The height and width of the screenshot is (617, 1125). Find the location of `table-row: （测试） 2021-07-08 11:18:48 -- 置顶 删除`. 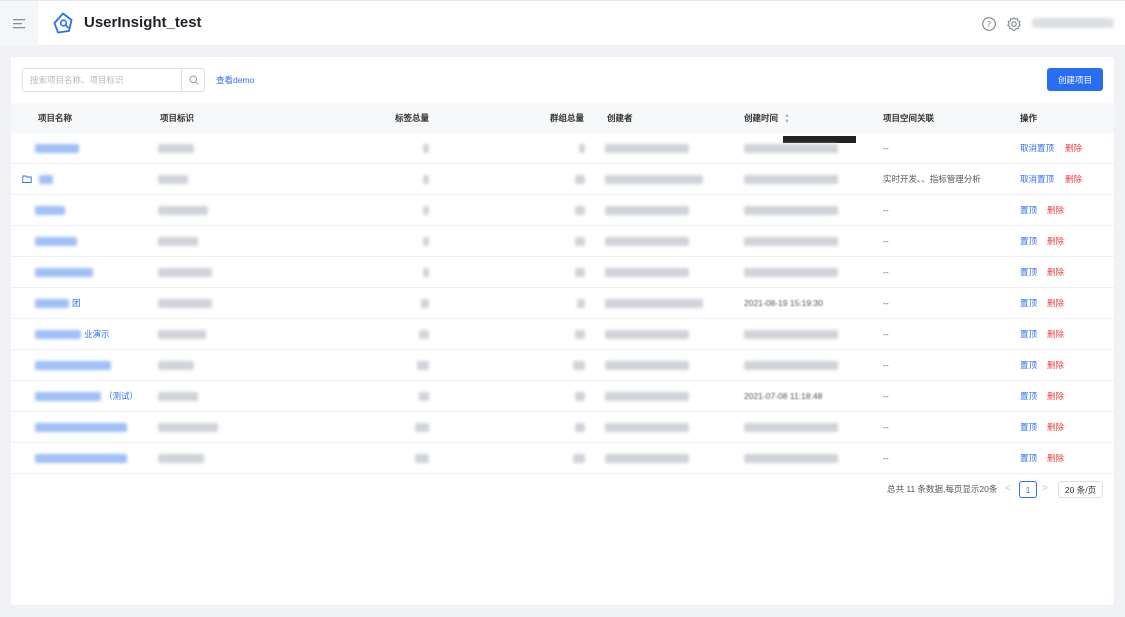

table-row: （测试） 2021-07-08 11:18:48 -- 置顶 删除 is located at coordinates (562, 396).